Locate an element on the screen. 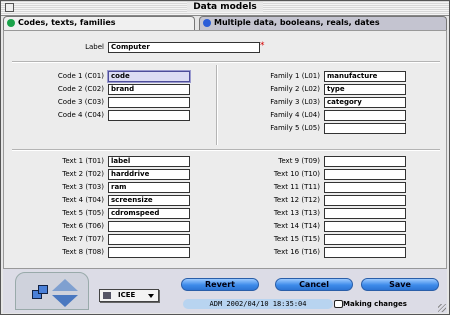 Image resolution: width=450 pixels, height=315 pixels. text-label: Text 6 (T06) is located at coordinates (83, 226).